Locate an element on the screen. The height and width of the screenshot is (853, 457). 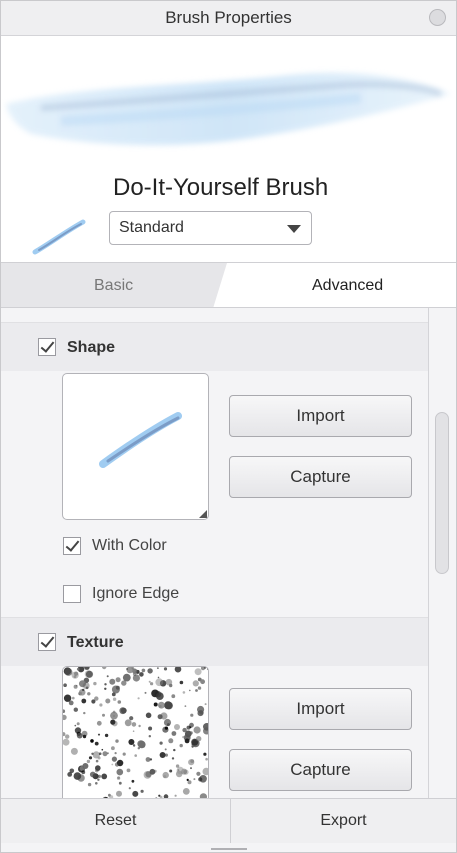
texture-capture-button: Capture is located at coordinates (320, 770).